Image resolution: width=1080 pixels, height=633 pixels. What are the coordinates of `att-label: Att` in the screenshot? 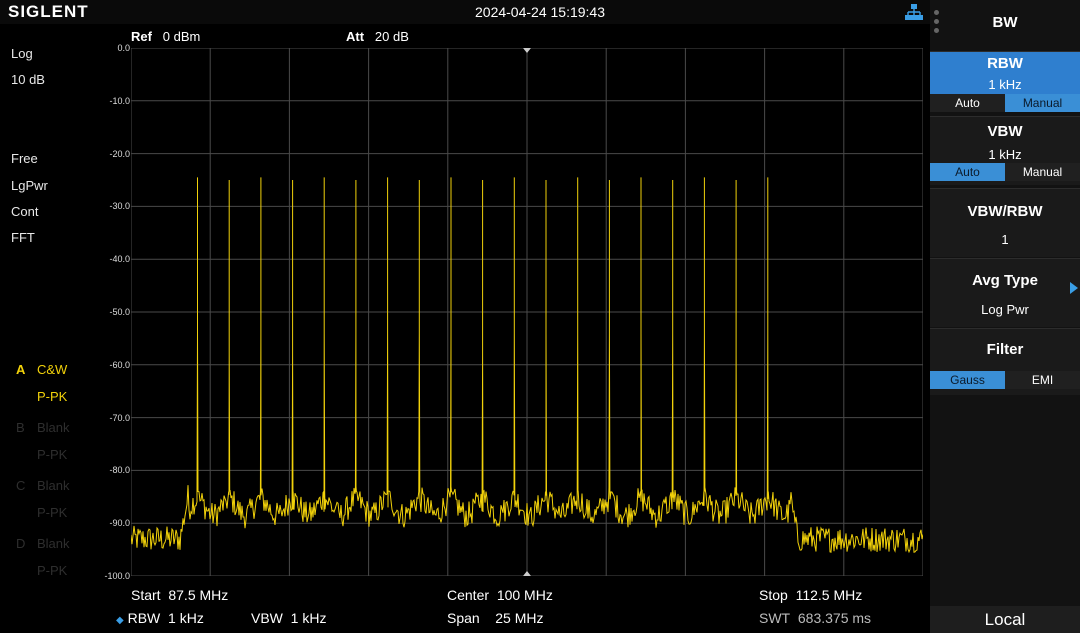 It's located at (355, 36).